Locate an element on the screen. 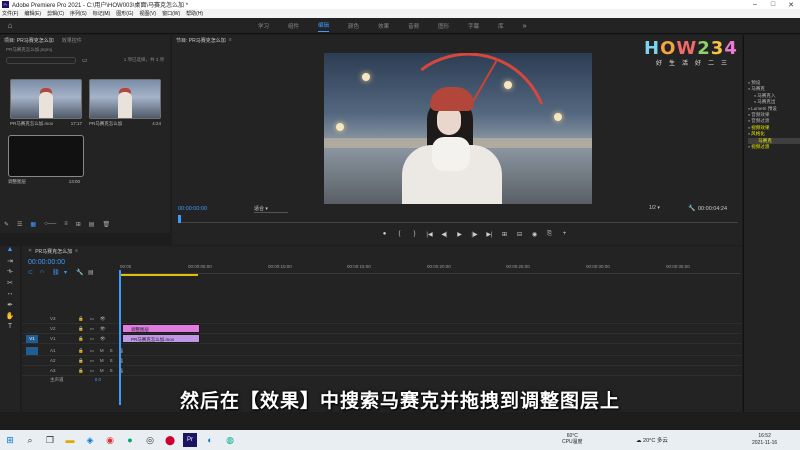 This screenshot has width=800, height=450. menu-icon: ≡ is located at coordinates (76, 251).